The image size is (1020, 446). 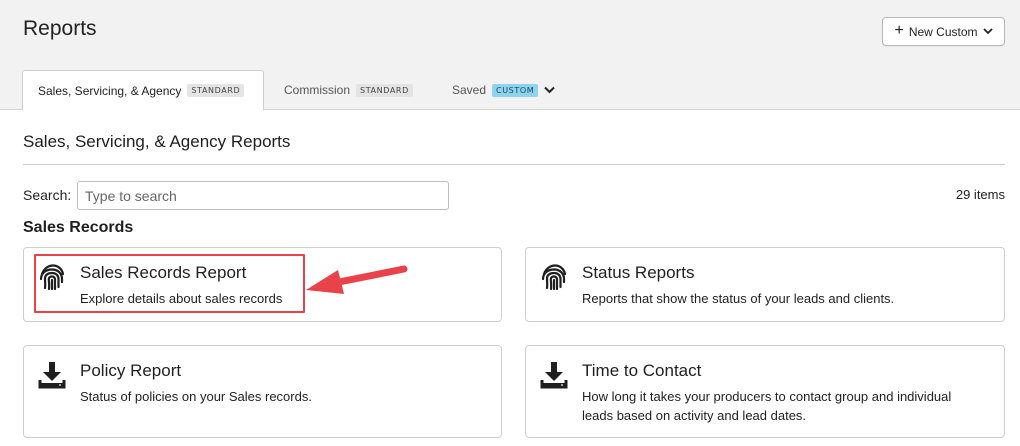 I want to click on tab-label: Sales, Servicing, & Agency, so click(x=110, y=90).